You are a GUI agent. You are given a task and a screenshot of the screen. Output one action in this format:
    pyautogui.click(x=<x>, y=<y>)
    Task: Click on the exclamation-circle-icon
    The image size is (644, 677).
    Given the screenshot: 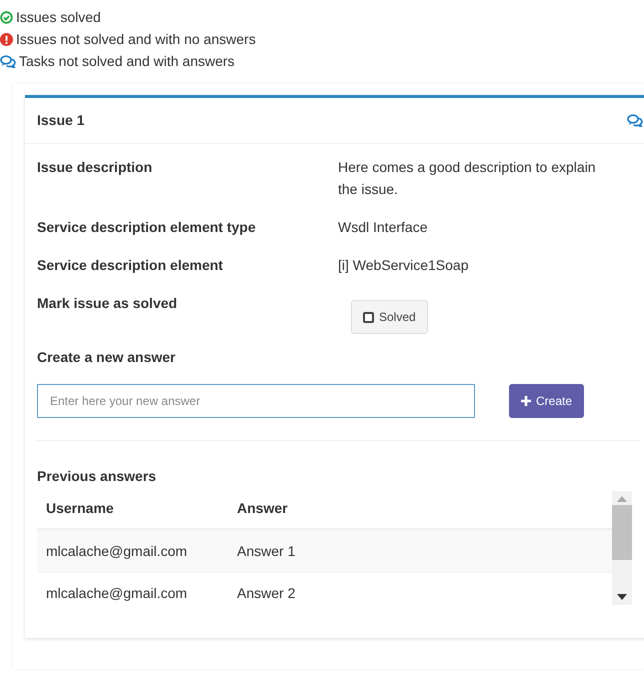 What is the action you would take?
    pyautogui.click(x=6, y=39)
    